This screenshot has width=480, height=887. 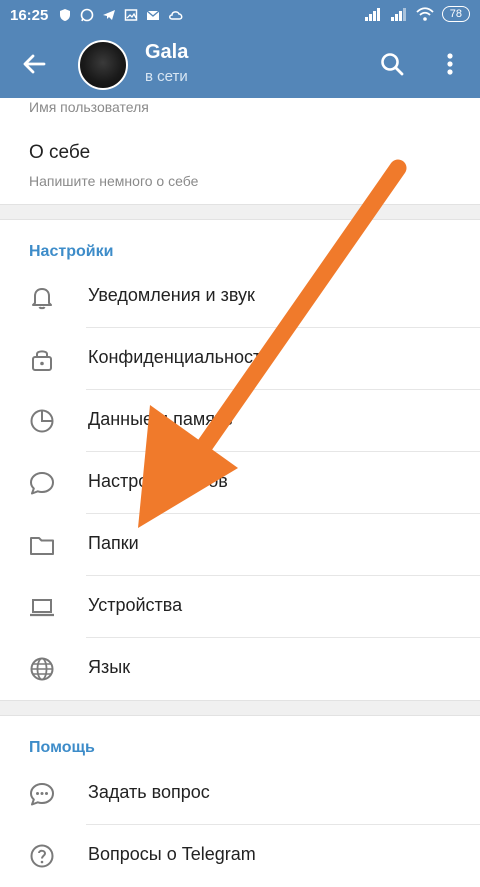 What do you see at coordinates (113, 543) in the screenshot?
I see `settings-item-label: Папки` at bounding box center [113, 543].